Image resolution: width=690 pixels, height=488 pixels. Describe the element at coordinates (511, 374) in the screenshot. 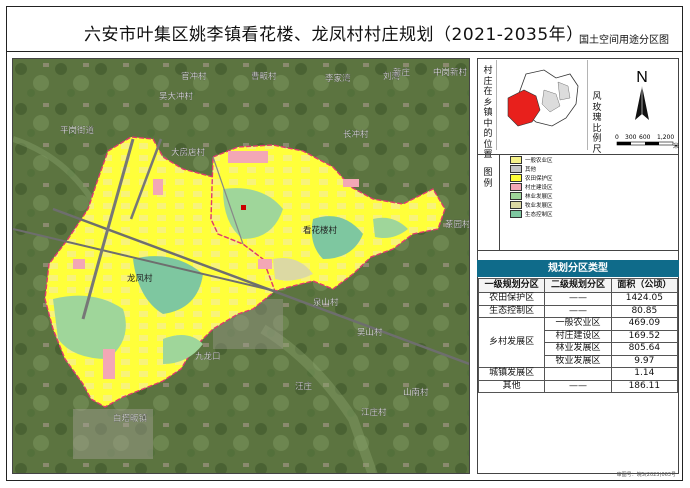

I see `level1-cell: 城镇发展区` at that location.